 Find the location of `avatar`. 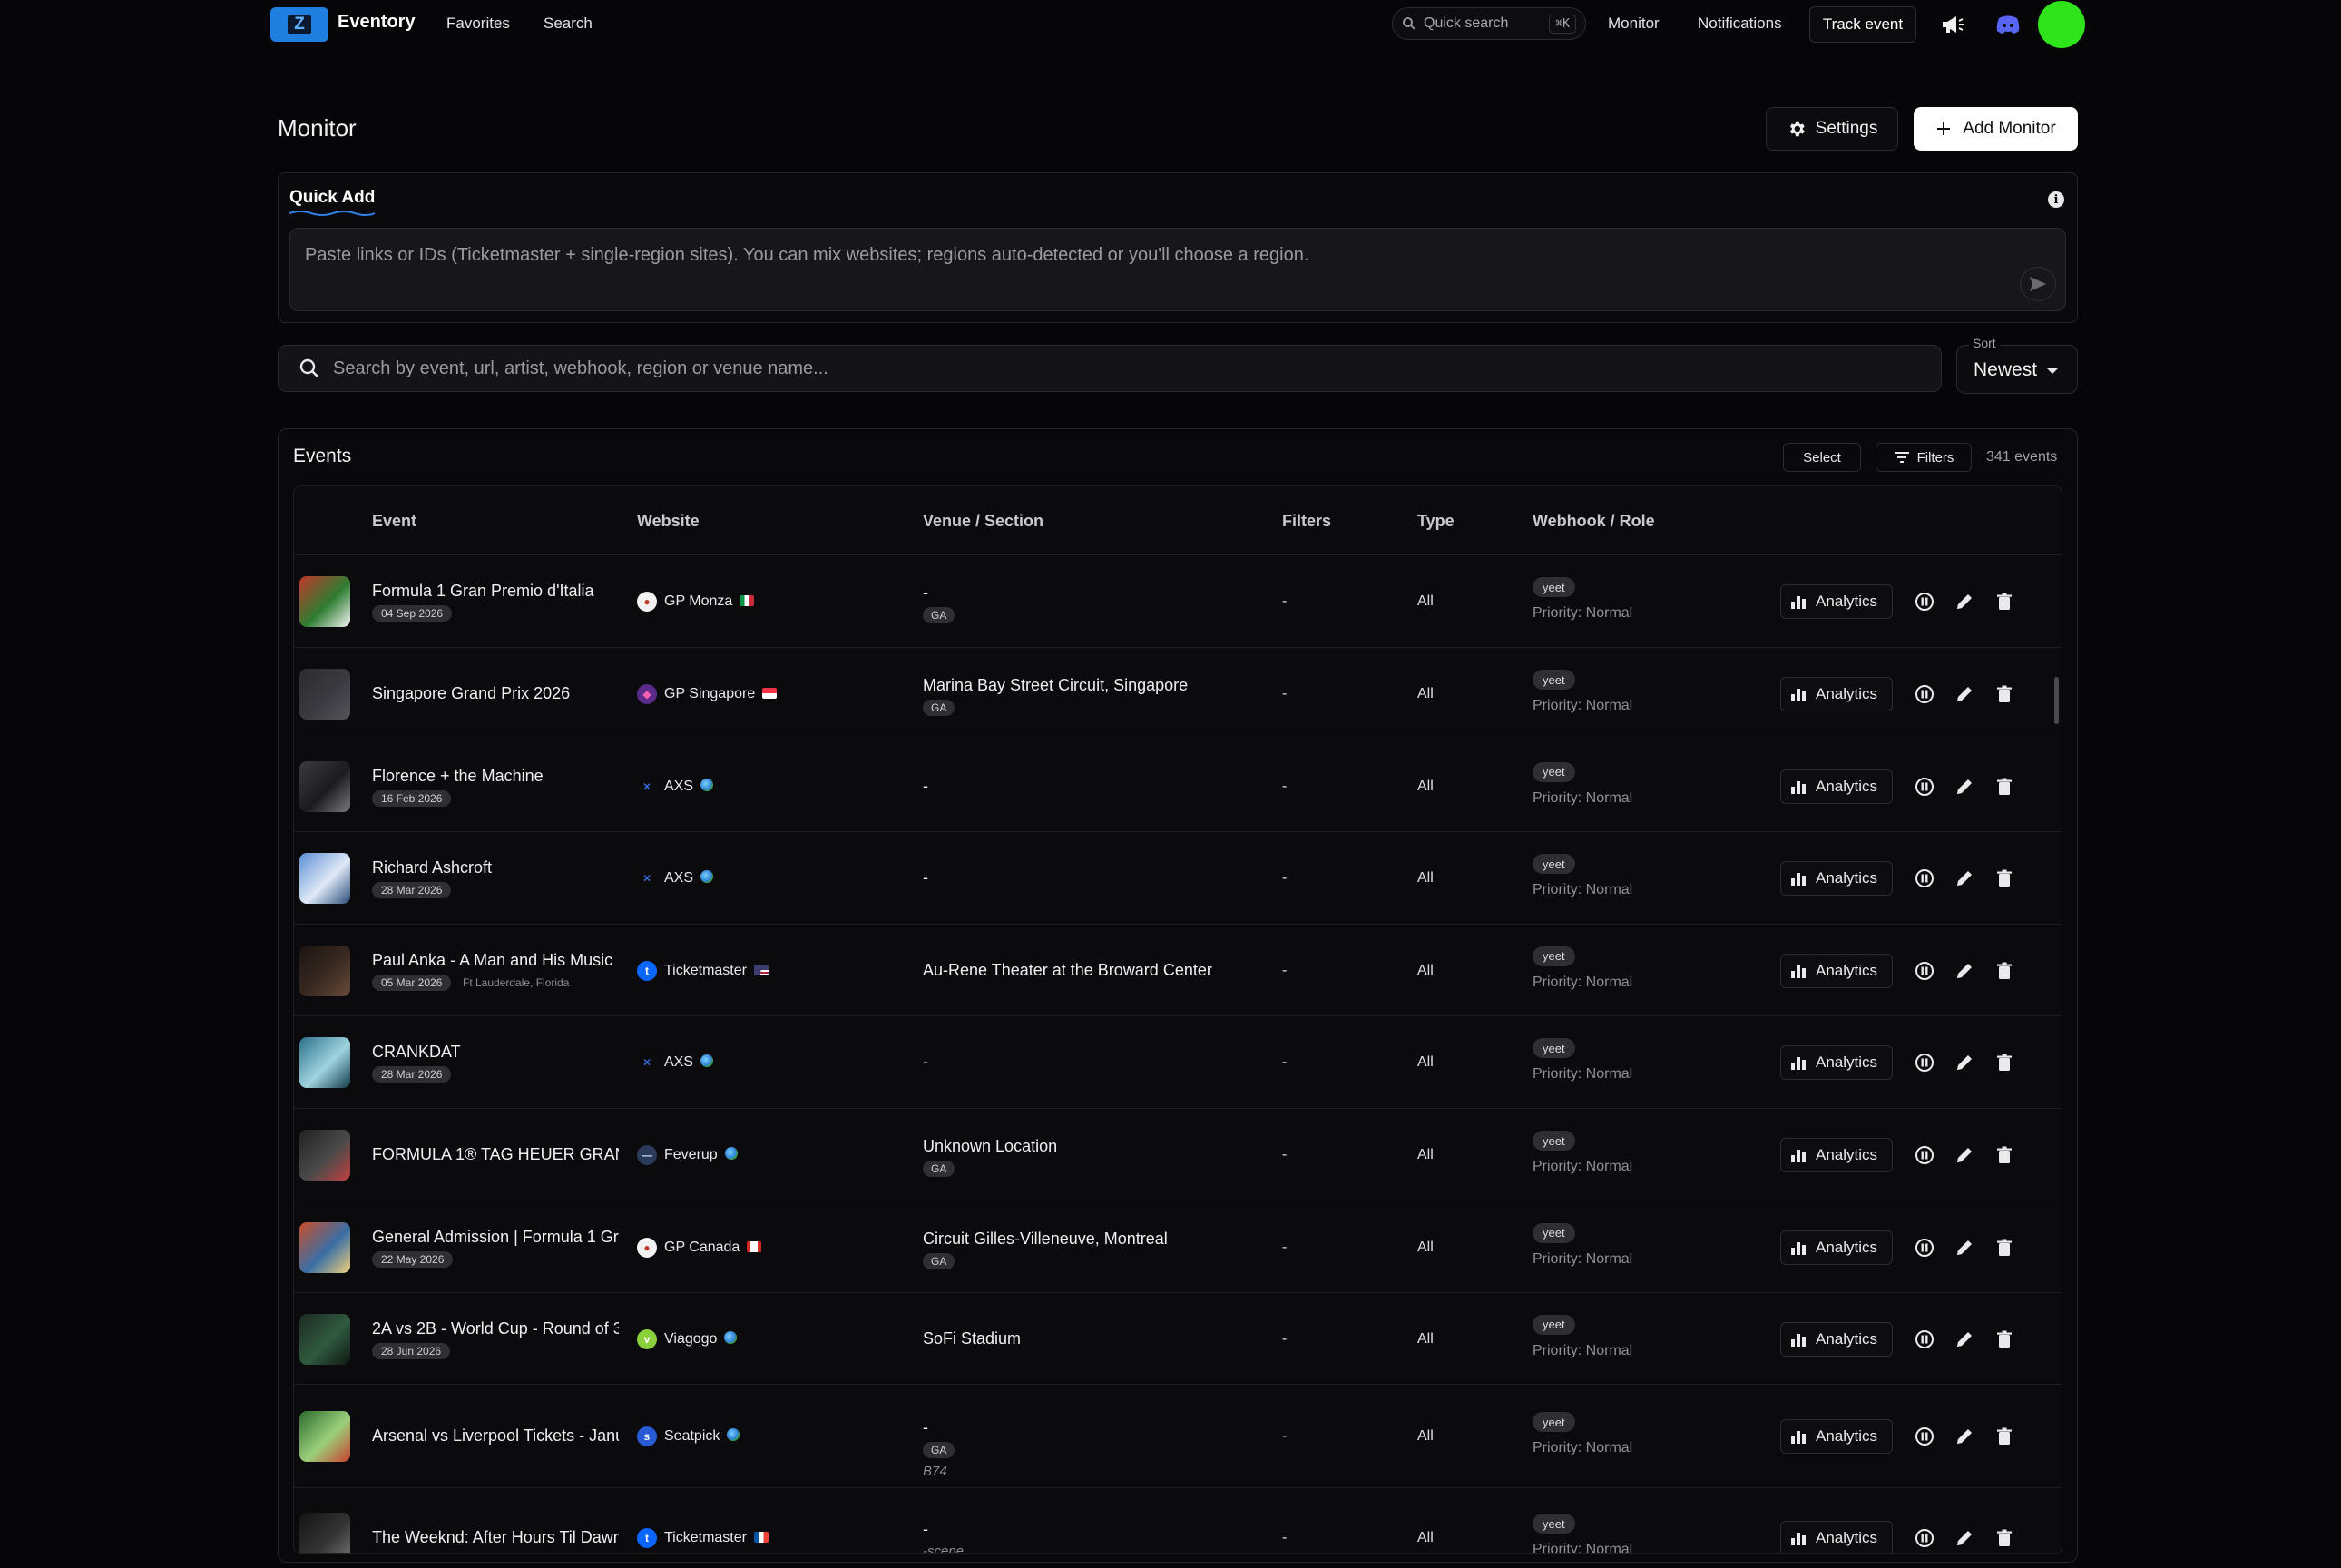

avatar is located at coordinates (2061, 24).